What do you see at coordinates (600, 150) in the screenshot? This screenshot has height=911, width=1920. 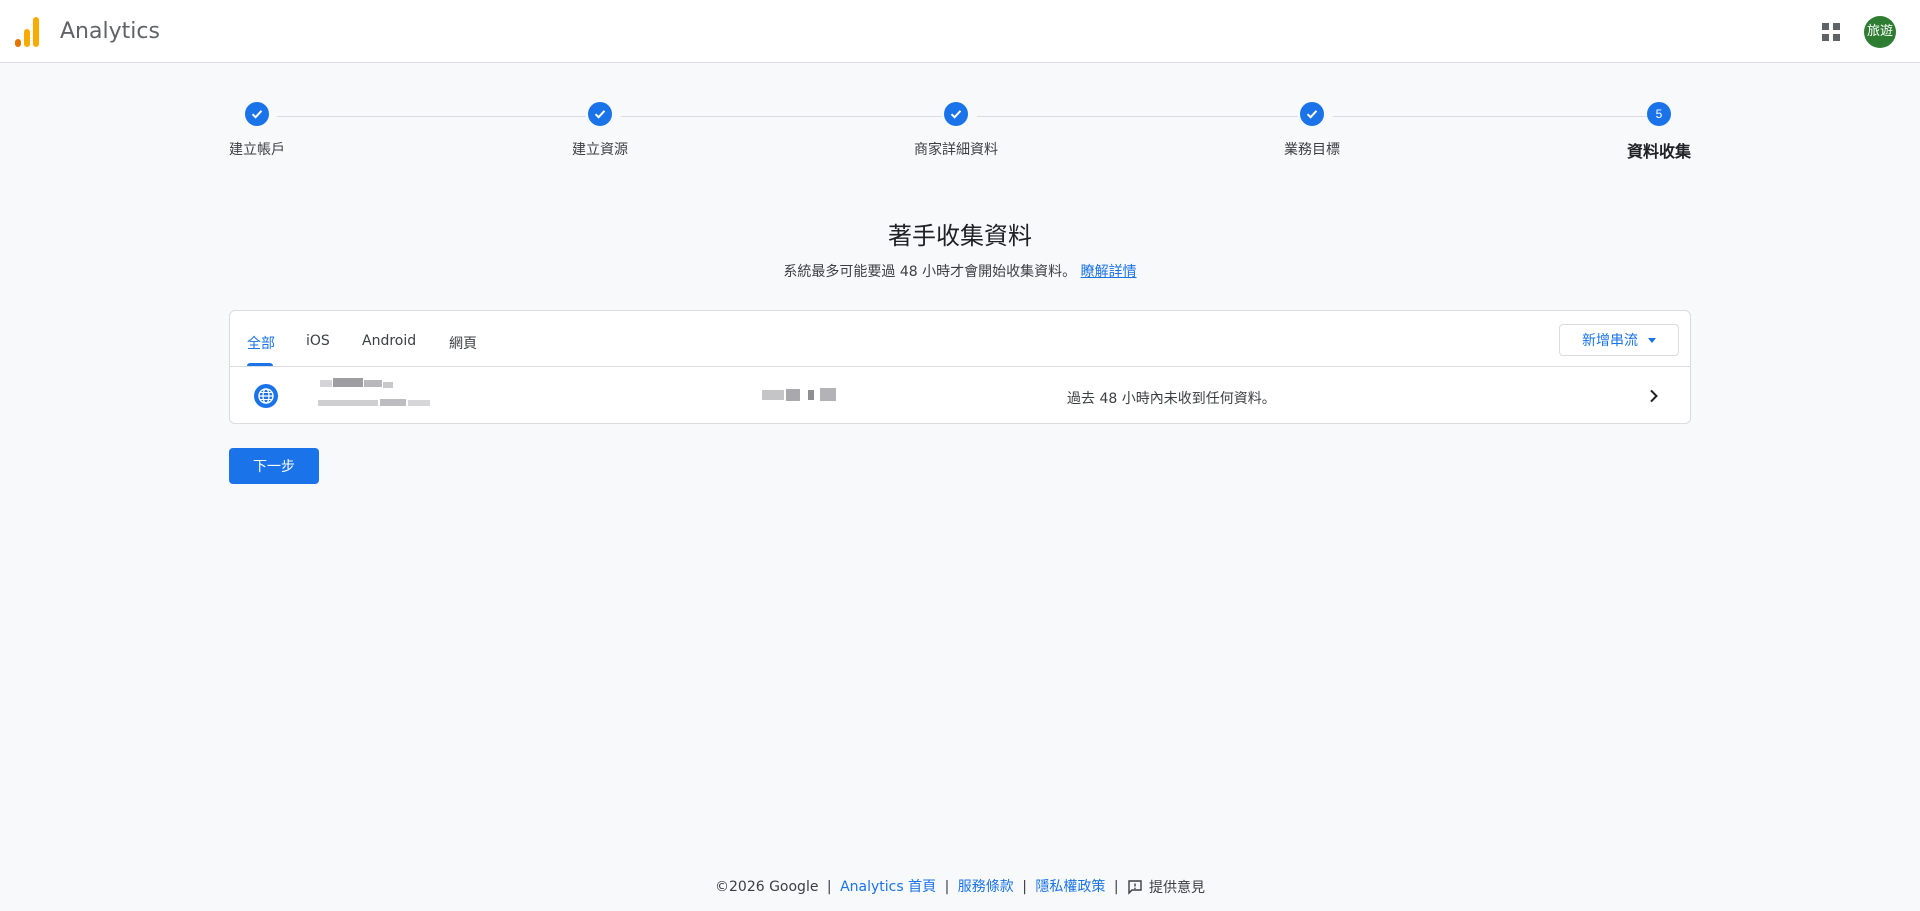 I see `step-label: 建立資源` at bounding box center [600, 150].